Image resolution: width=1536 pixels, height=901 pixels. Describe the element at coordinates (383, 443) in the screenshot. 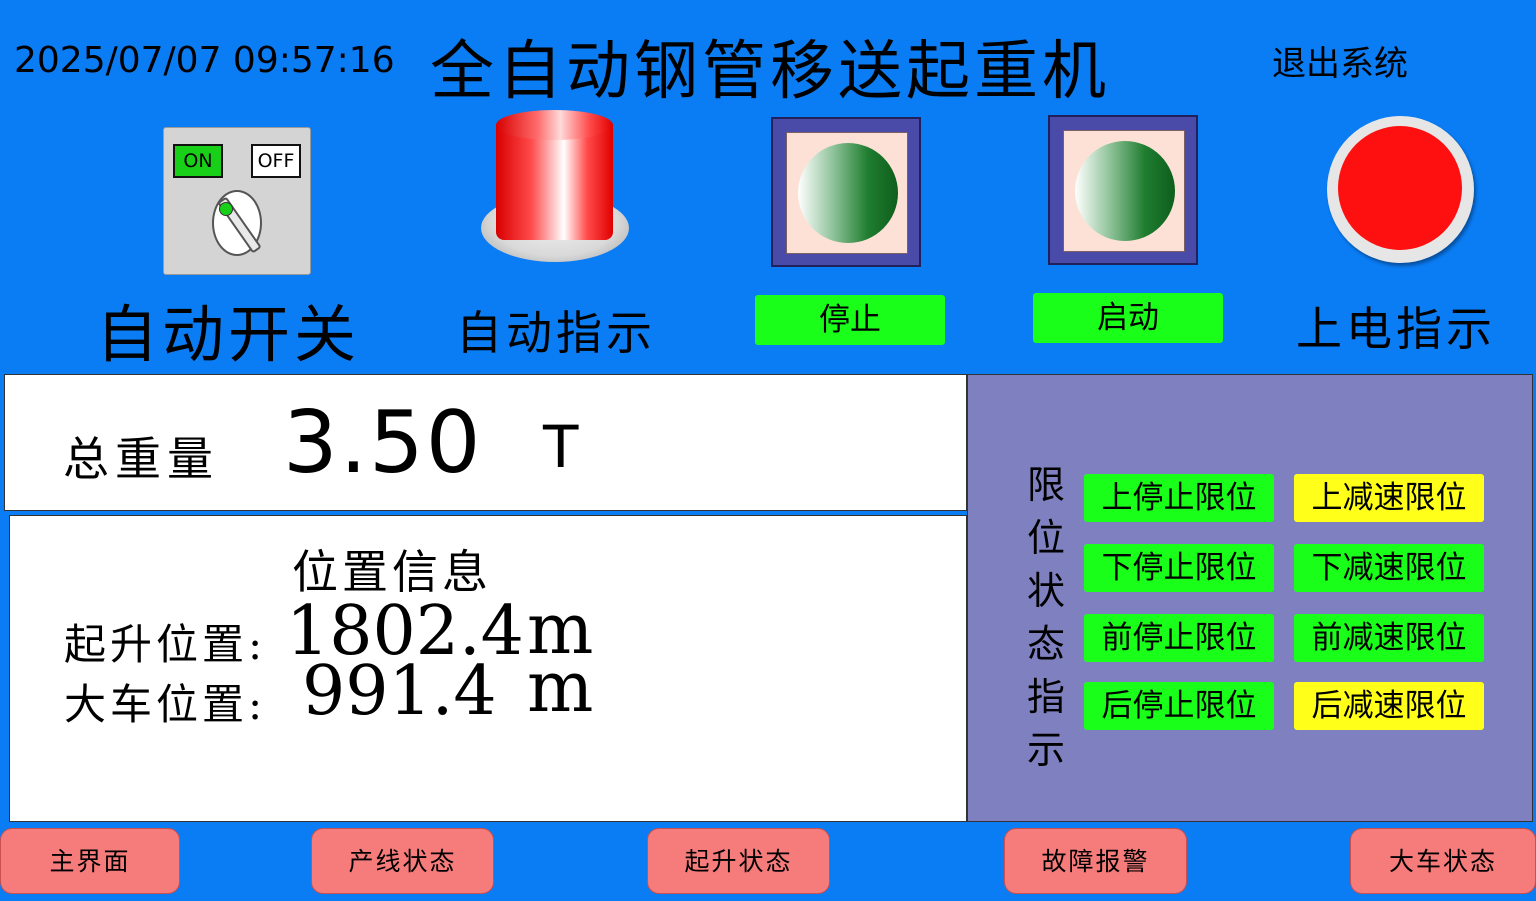

I see `weight-value: 3.50` at that location.